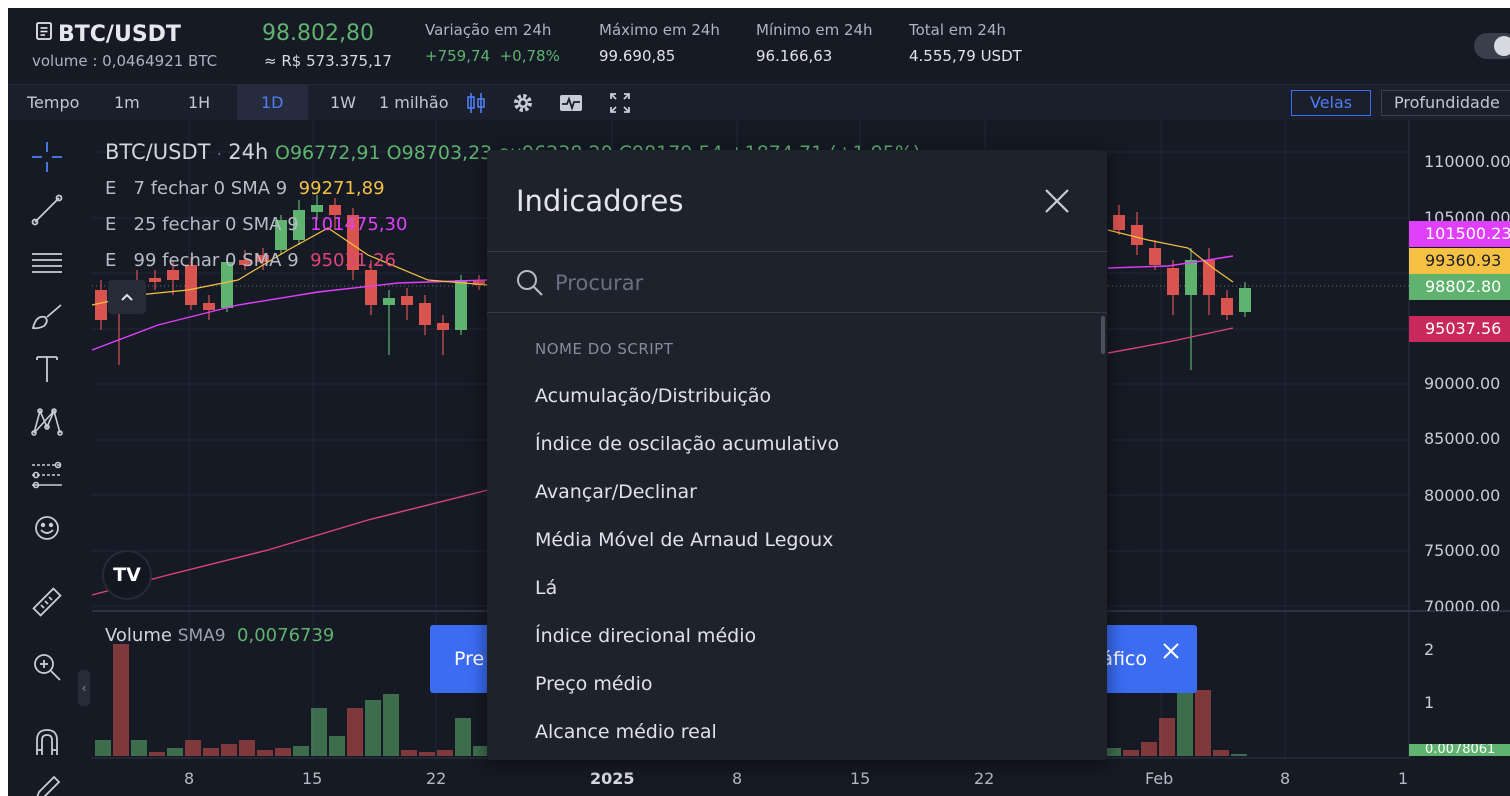 Image resolution: width=1510 pixels, height=796 pixels. I want to click on last-price: 98.802,80, so click(318, 33).